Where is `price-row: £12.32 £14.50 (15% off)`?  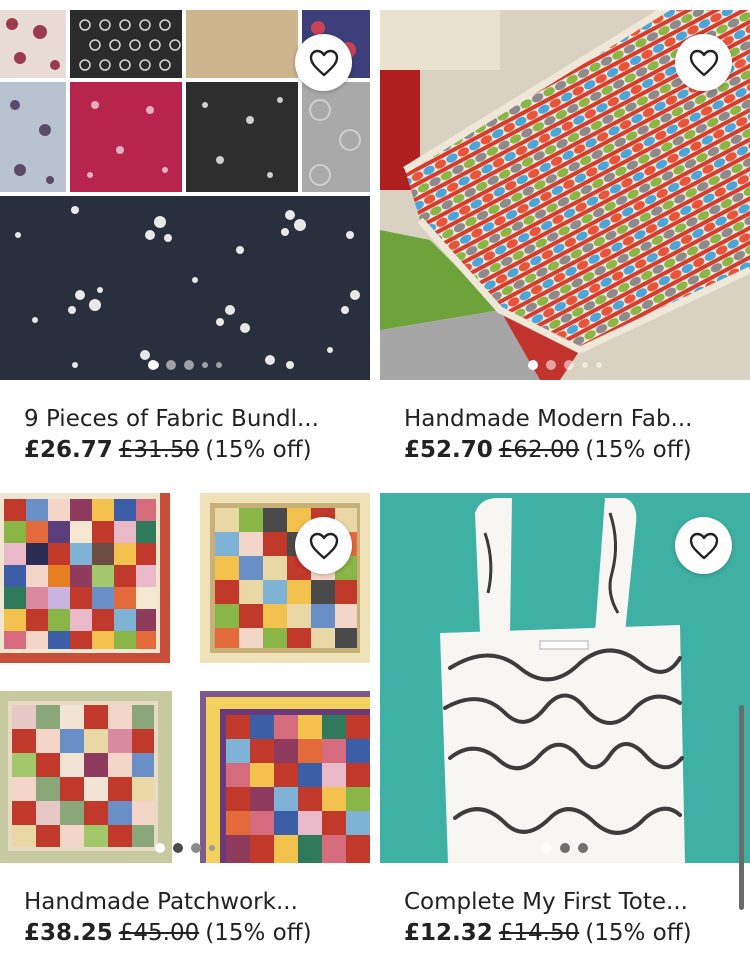 price-row: £12.32 £14.50 (15% off) is located at coordinates (565, 933).